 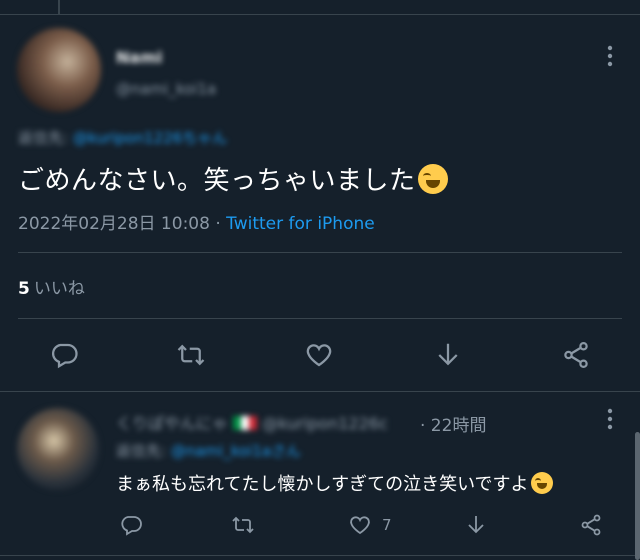 What do you see at coordinates (150, 138) in the screenshot?
I see `reply-to-mention: @kuripon1226ちゃん` at bounding box center [150, 138].